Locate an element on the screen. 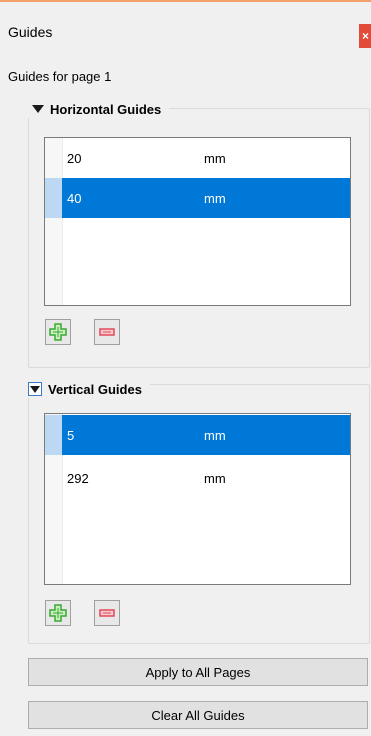 The height and width of the screenshot is (736, 371). vertical-guides-title: Vertical Guides is located at coordinates (95, 389).